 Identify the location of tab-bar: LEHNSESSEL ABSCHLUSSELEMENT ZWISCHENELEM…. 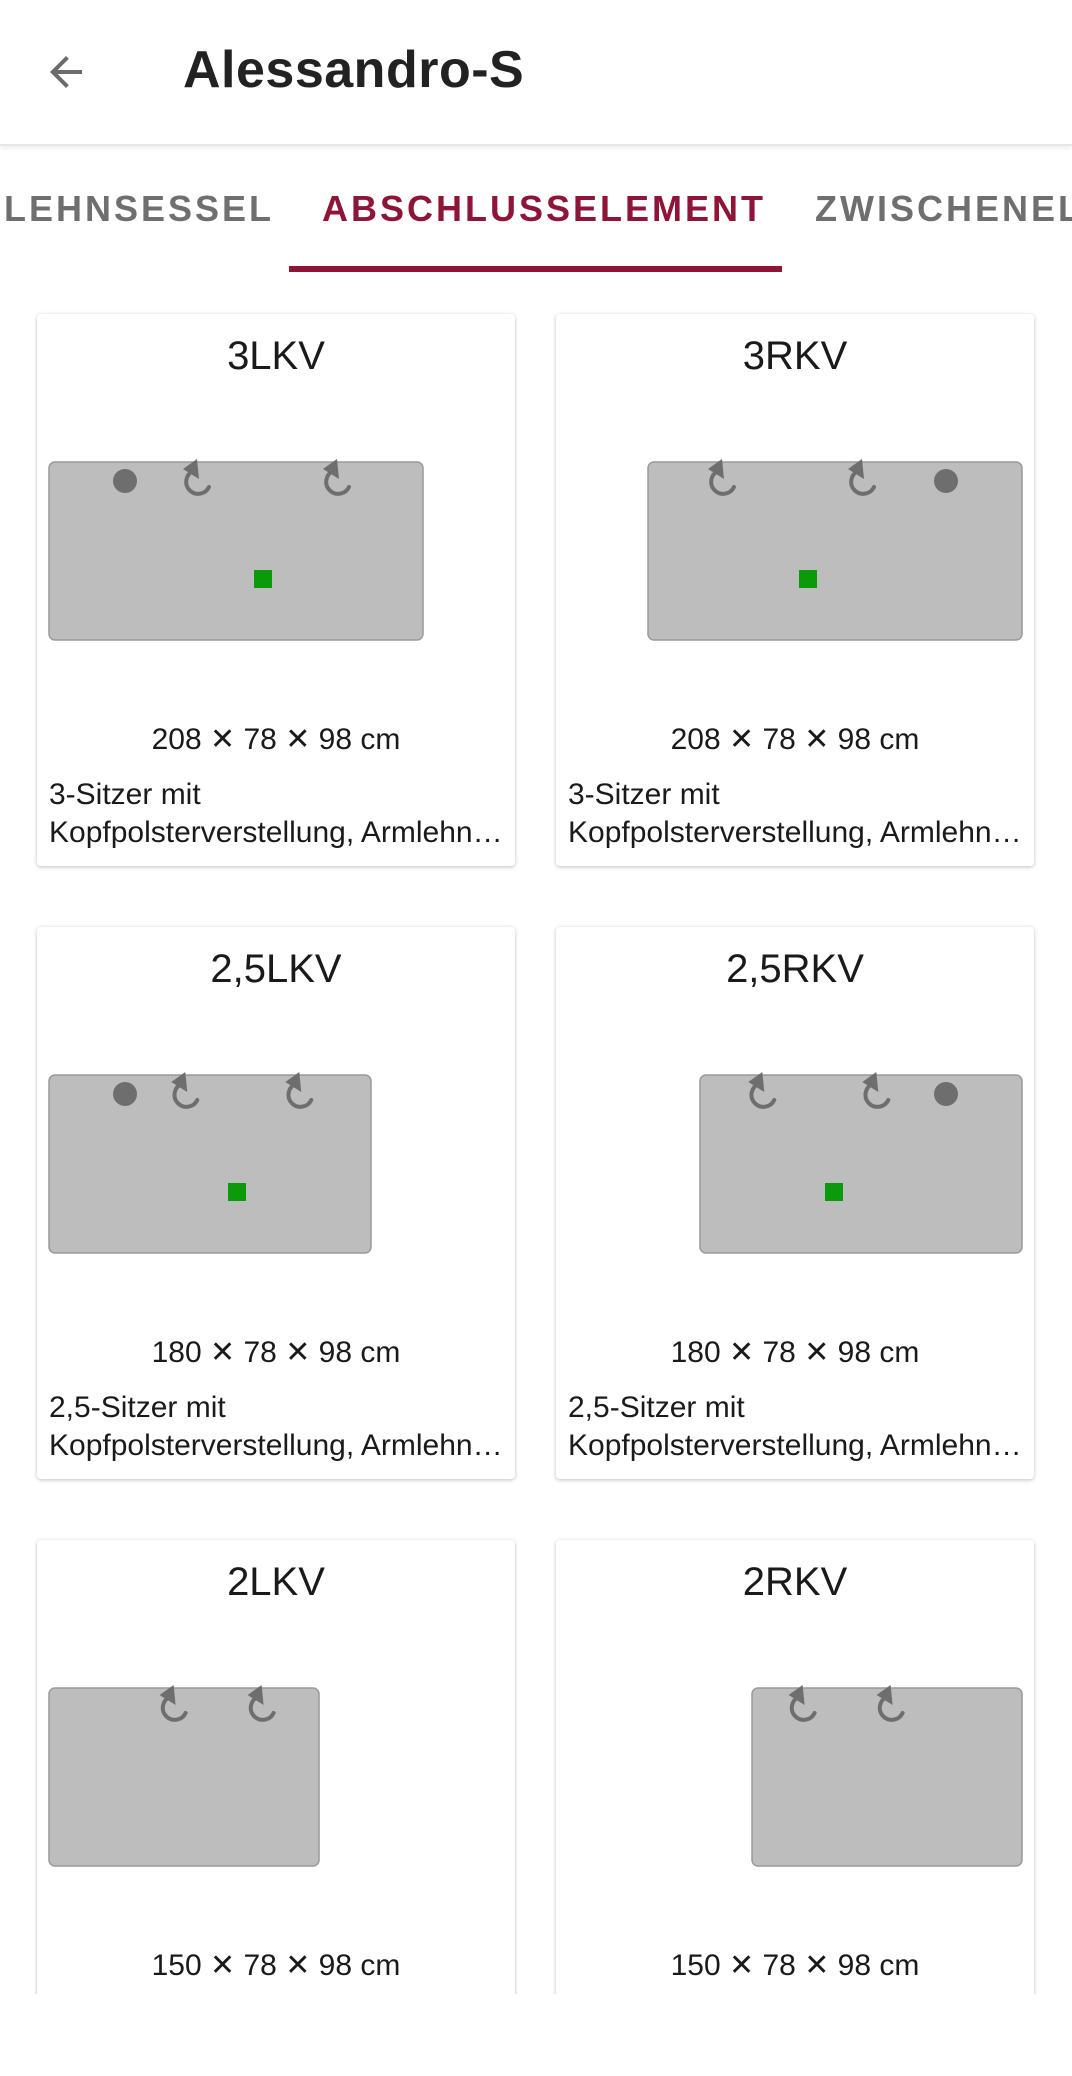
(536, 210).